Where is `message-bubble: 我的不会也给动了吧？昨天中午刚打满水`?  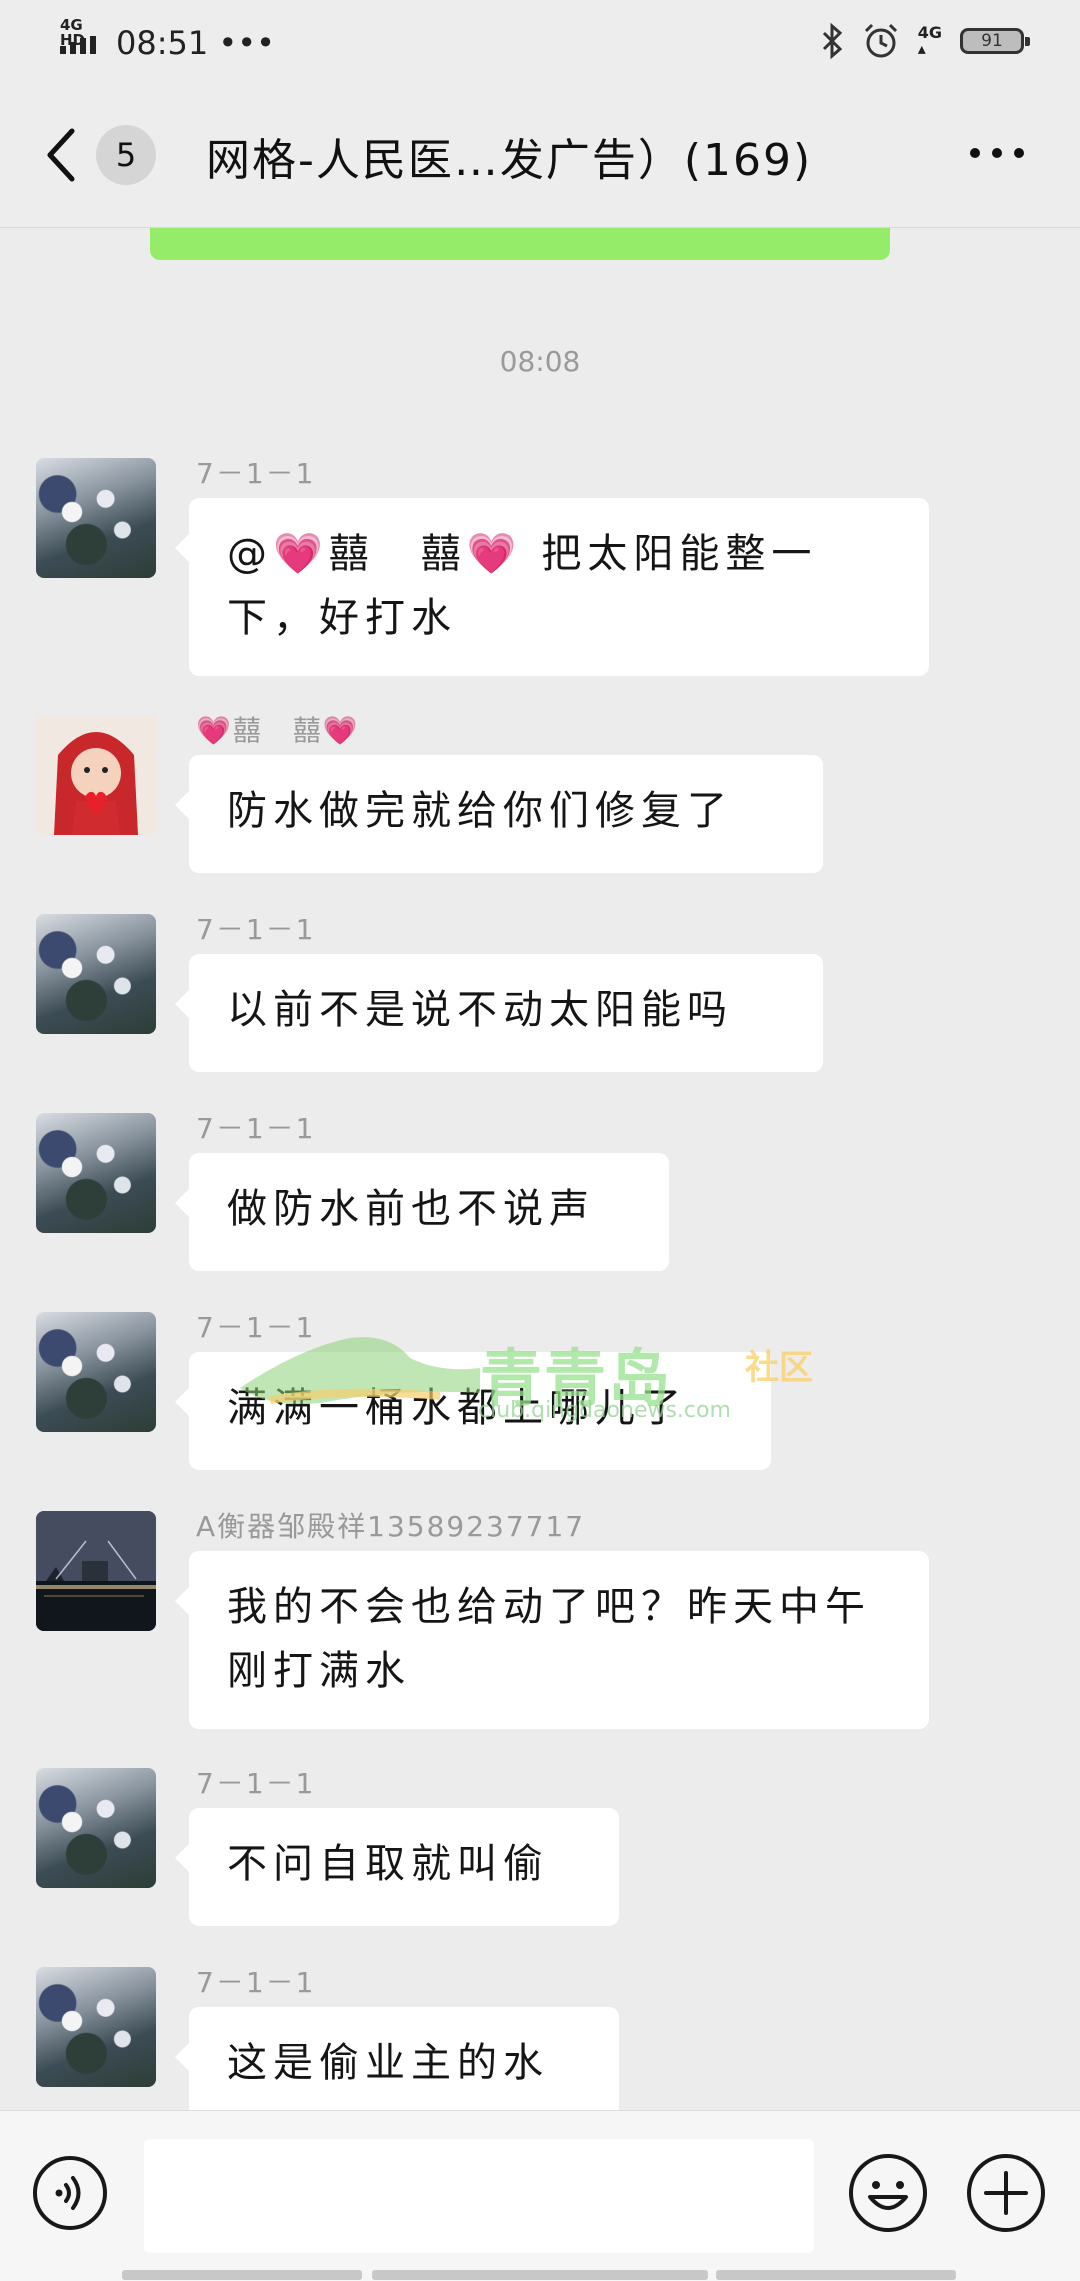
message-bubble: 我的不会也给动了吧？昨天中午刚打满水 is located at coordinates (552, 1640).